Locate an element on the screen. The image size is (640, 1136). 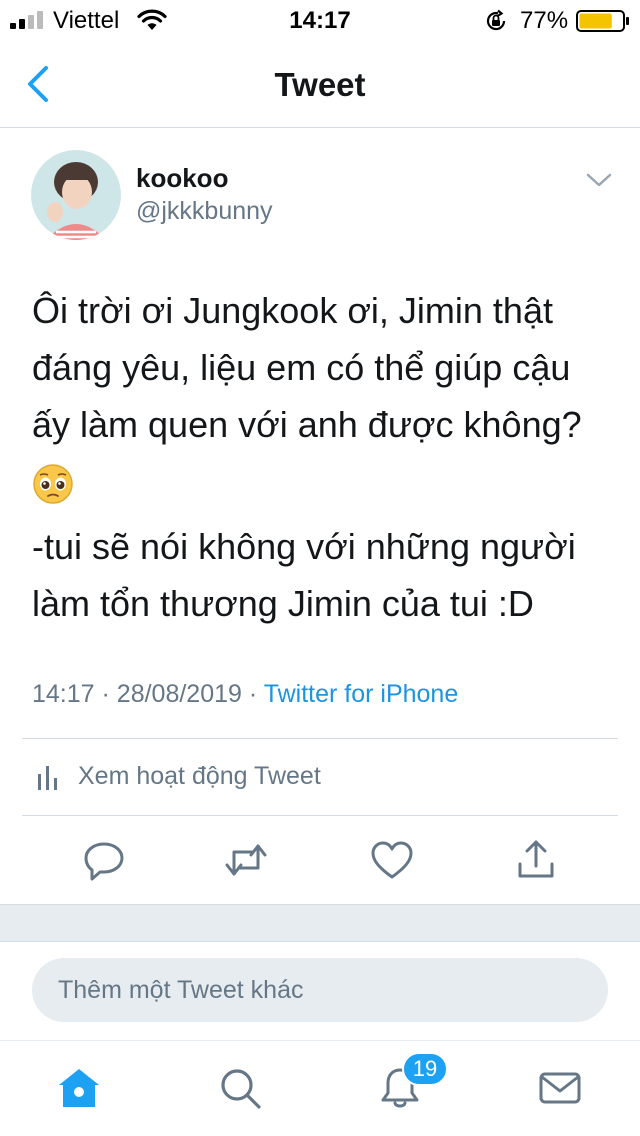
chevron-down-icon is located at coordinates (599, 180).